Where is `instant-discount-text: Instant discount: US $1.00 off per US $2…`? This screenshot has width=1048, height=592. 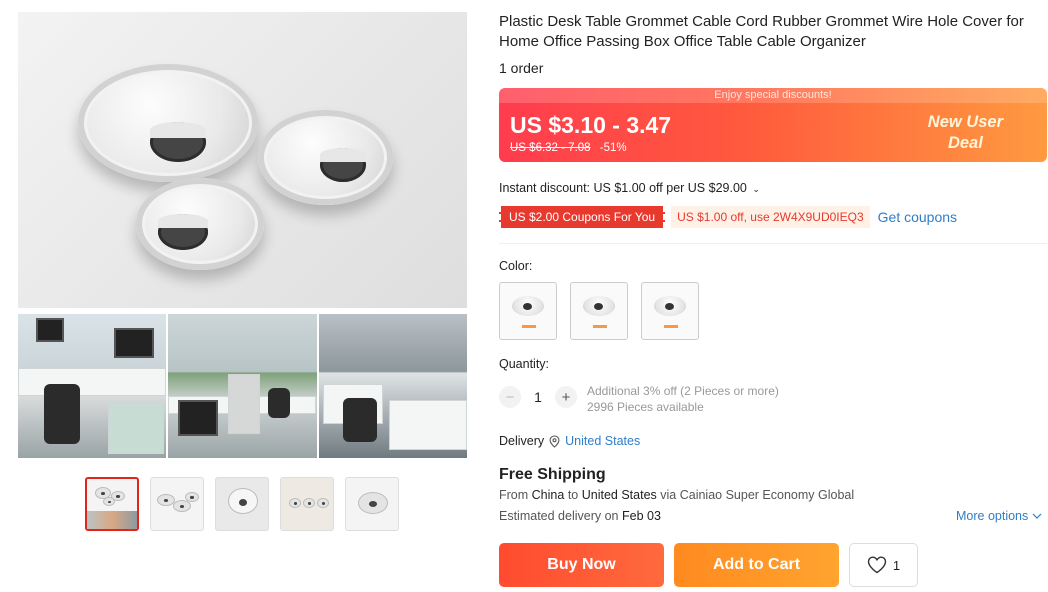 instant-discount-text: Instant discount: US $1.00 off per US $2… is located at coordinates (623, 188).